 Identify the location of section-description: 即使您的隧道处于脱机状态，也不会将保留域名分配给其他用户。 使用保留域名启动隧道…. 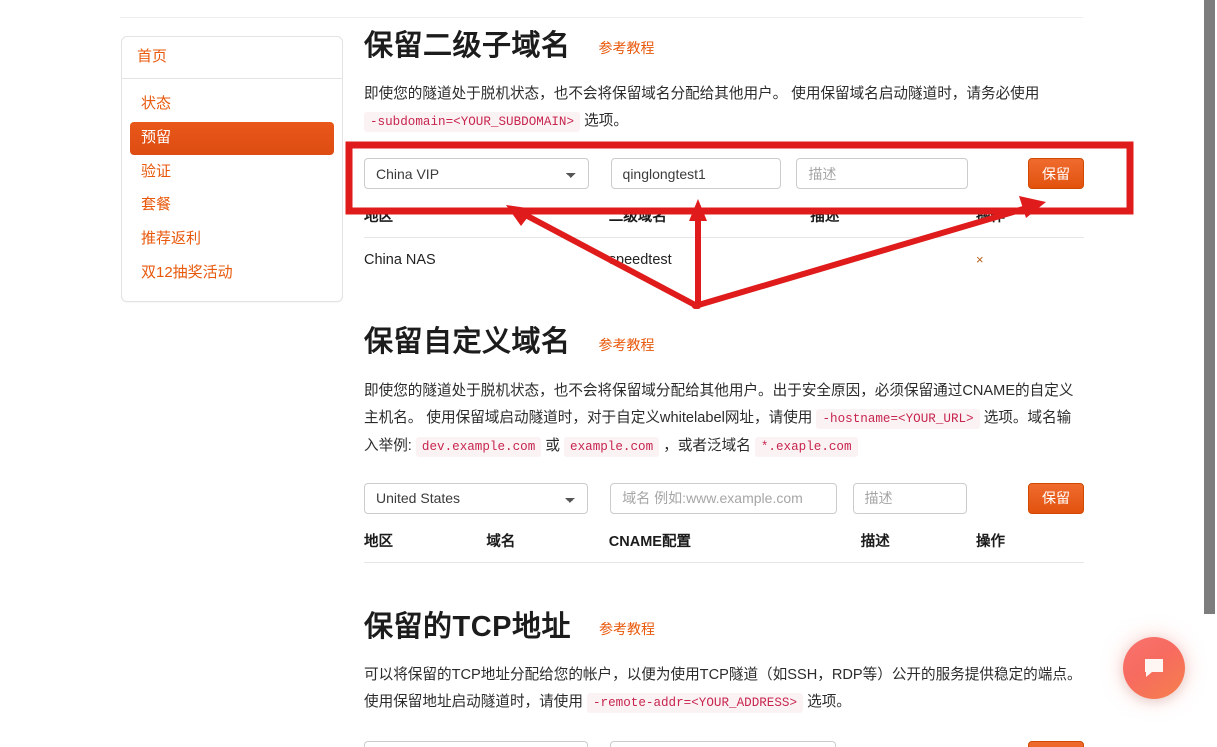
(724, 108).